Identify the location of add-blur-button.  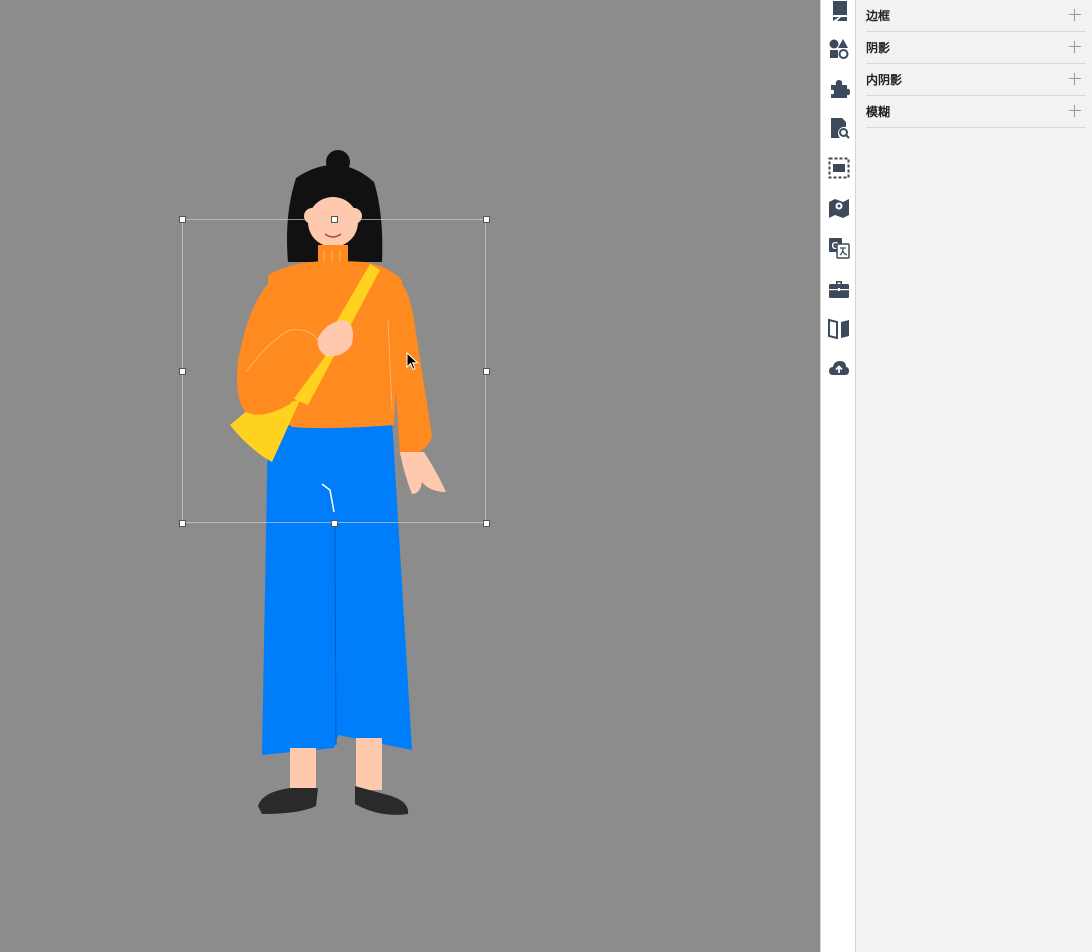
(1075, 111).